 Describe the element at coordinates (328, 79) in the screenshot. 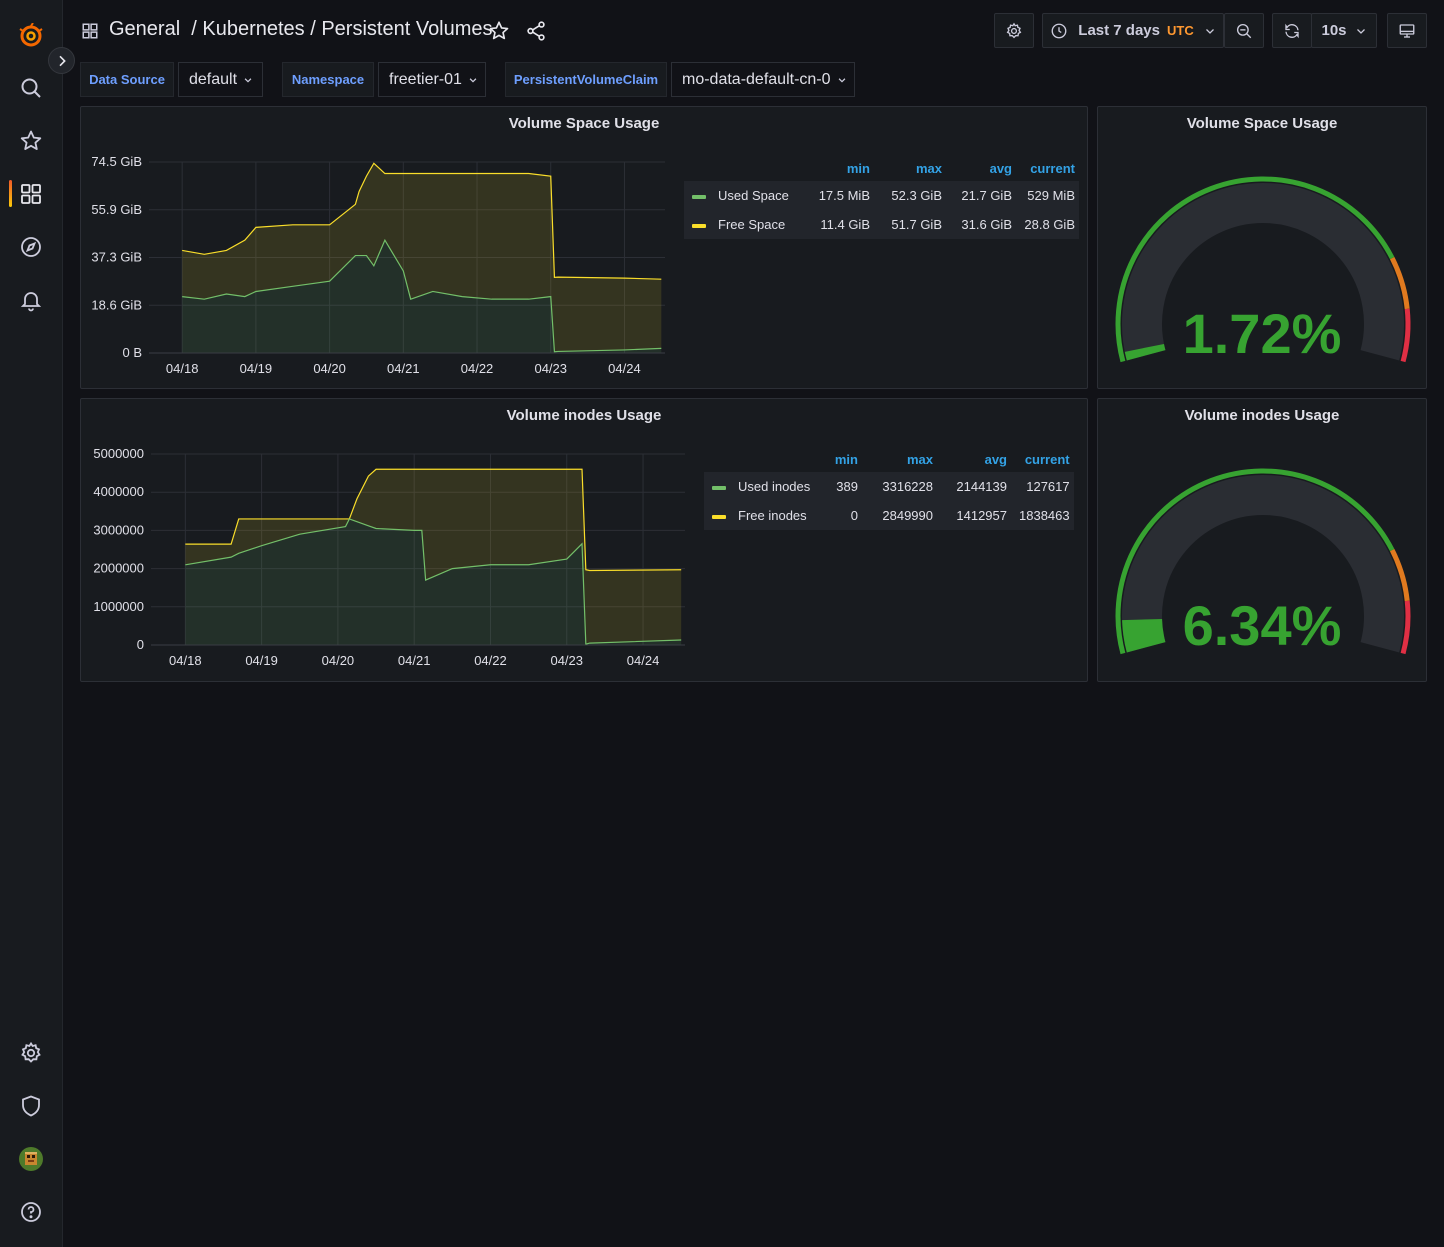

I see `variable-label-namespace: Namespace` at that location.